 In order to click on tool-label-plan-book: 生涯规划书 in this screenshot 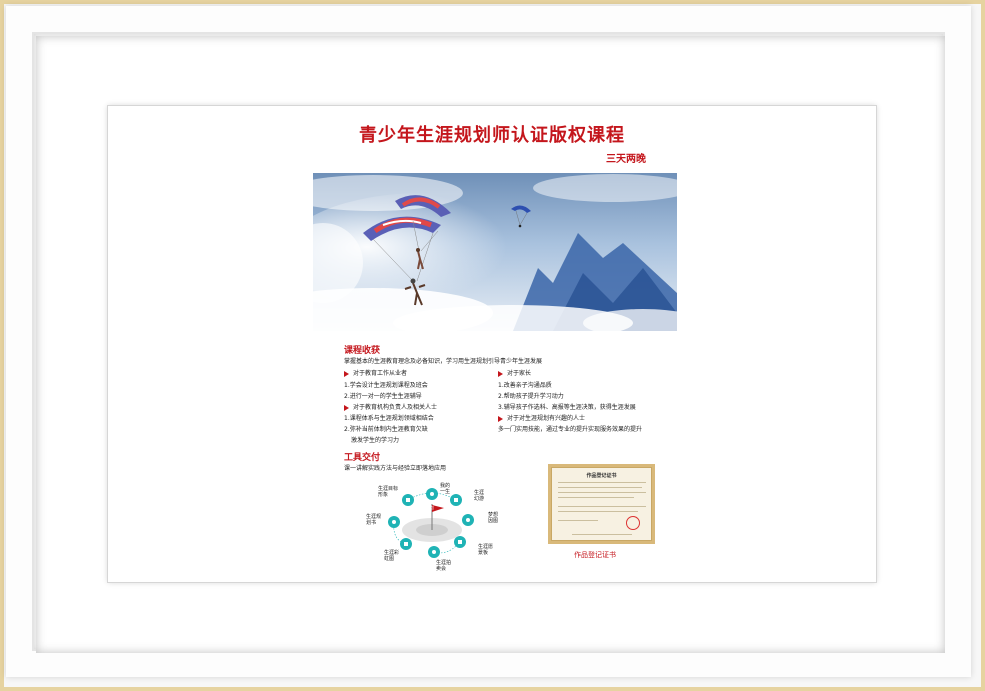, I will do `click(374, 520)`.